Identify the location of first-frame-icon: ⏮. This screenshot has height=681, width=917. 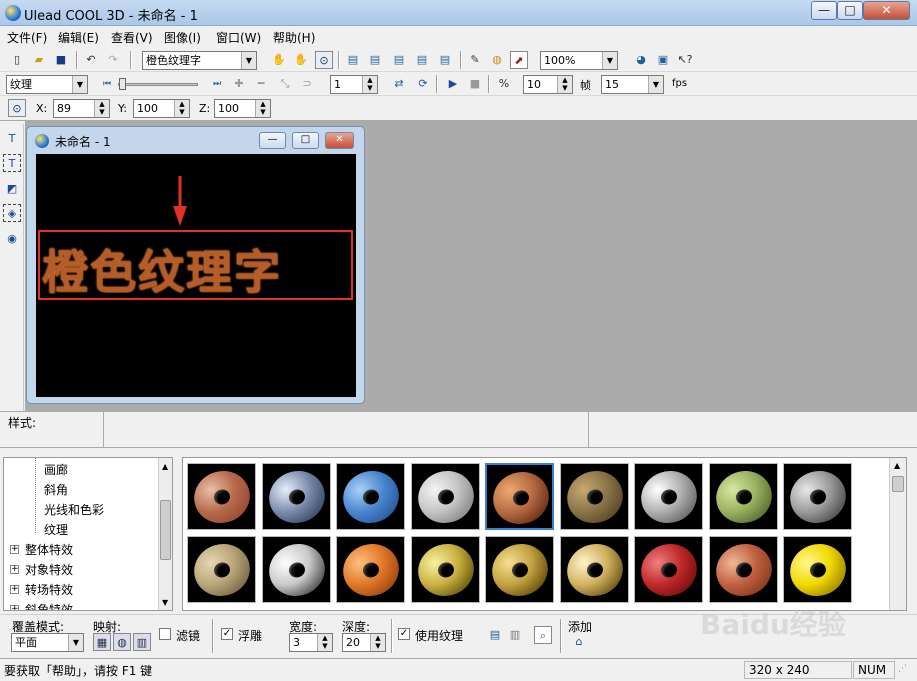
(107, 84).